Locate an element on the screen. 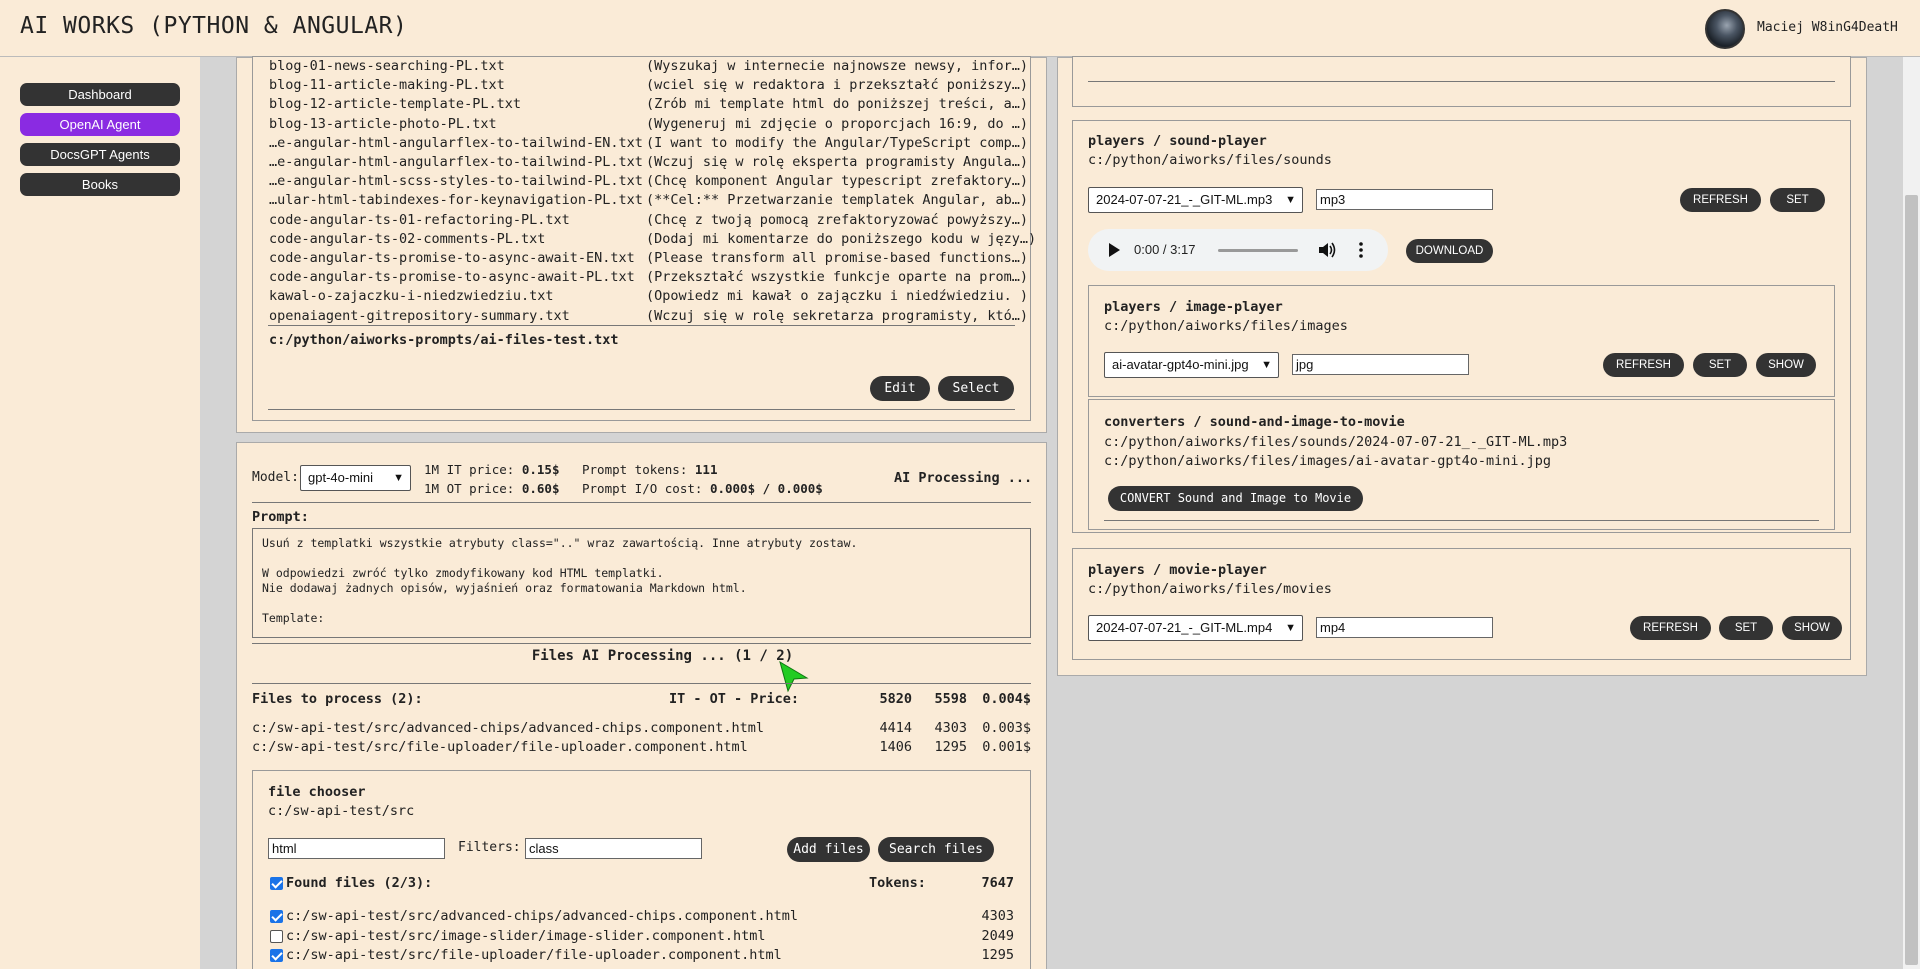 The height and width of the screenshot is (969, 1920). prompt-tokens-value: 111 is located at coordinates (706, 469).